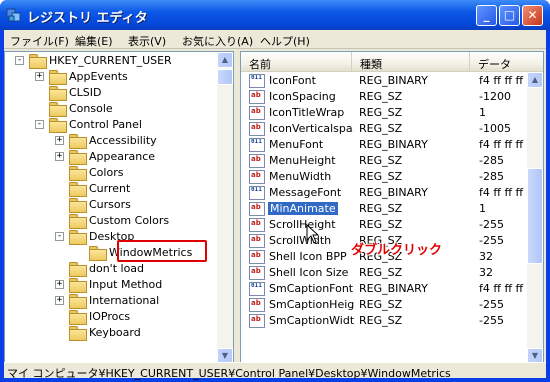 The height and width of the screenshot is (382, 550). I want to click on value-row: ab SmCaptionWidth REG_SZ -255, so click(386, 321).